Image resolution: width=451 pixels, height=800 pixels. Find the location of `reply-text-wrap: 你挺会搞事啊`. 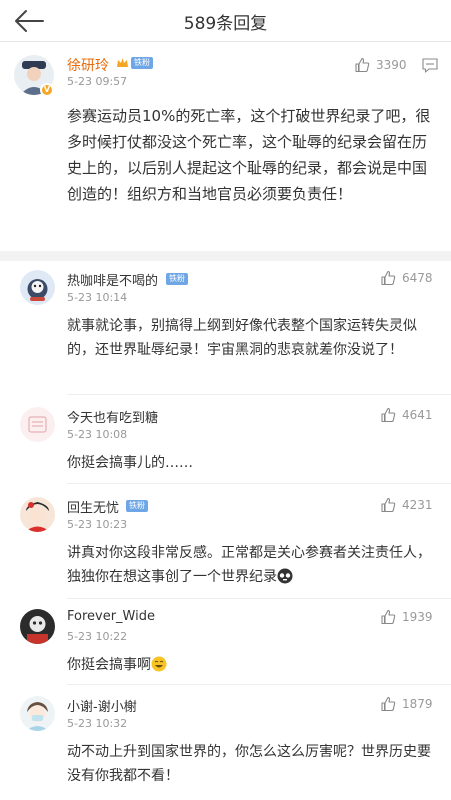

reply-text-wrap: 你挺会搞事啊 is located at coordinates (252, 665).